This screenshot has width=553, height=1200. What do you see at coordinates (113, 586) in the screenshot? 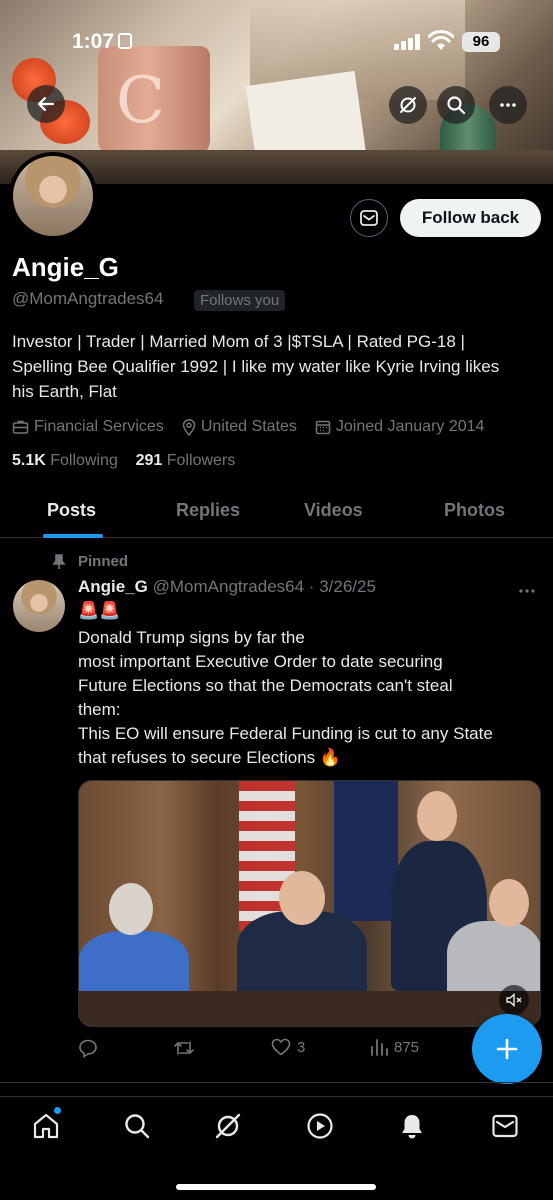
I see `post-author-name: Angie_G` at bounding box center [113, 586].